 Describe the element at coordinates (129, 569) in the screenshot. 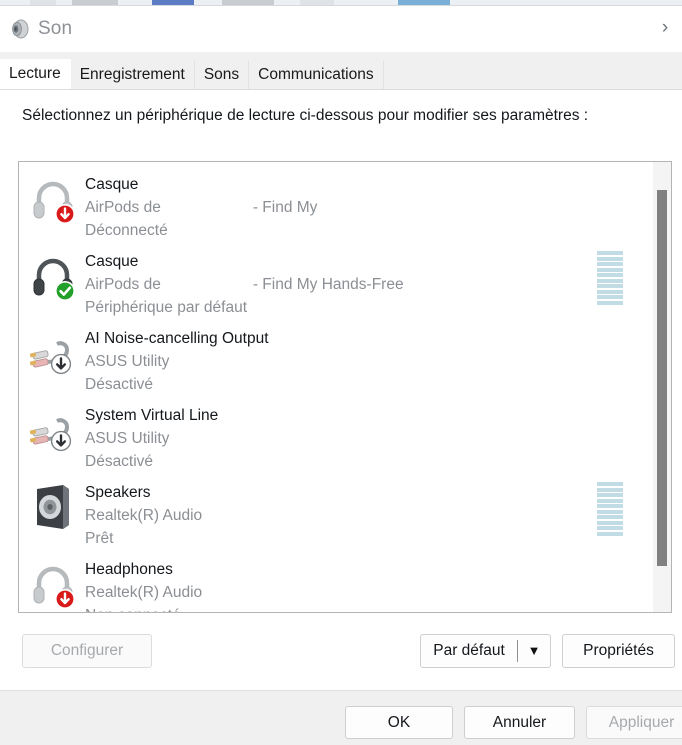

I see `device-name: Headphones` at that location.